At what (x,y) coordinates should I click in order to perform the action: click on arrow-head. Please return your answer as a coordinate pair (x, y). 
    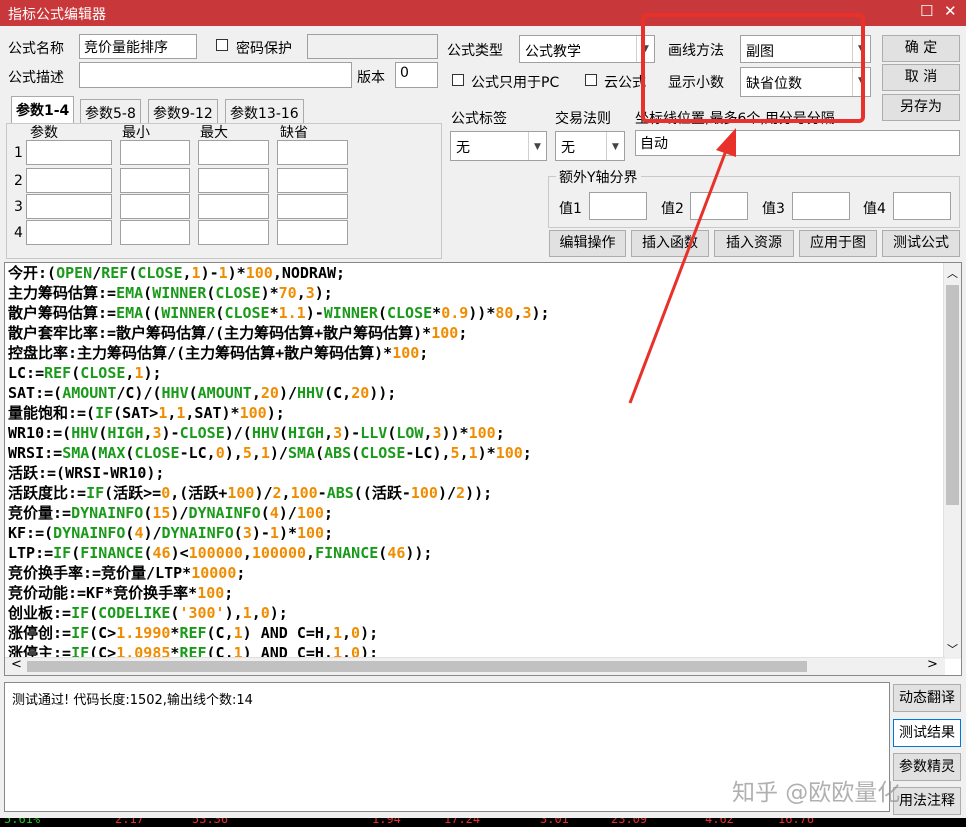
    Looking at the image, I should click on (726, 142).